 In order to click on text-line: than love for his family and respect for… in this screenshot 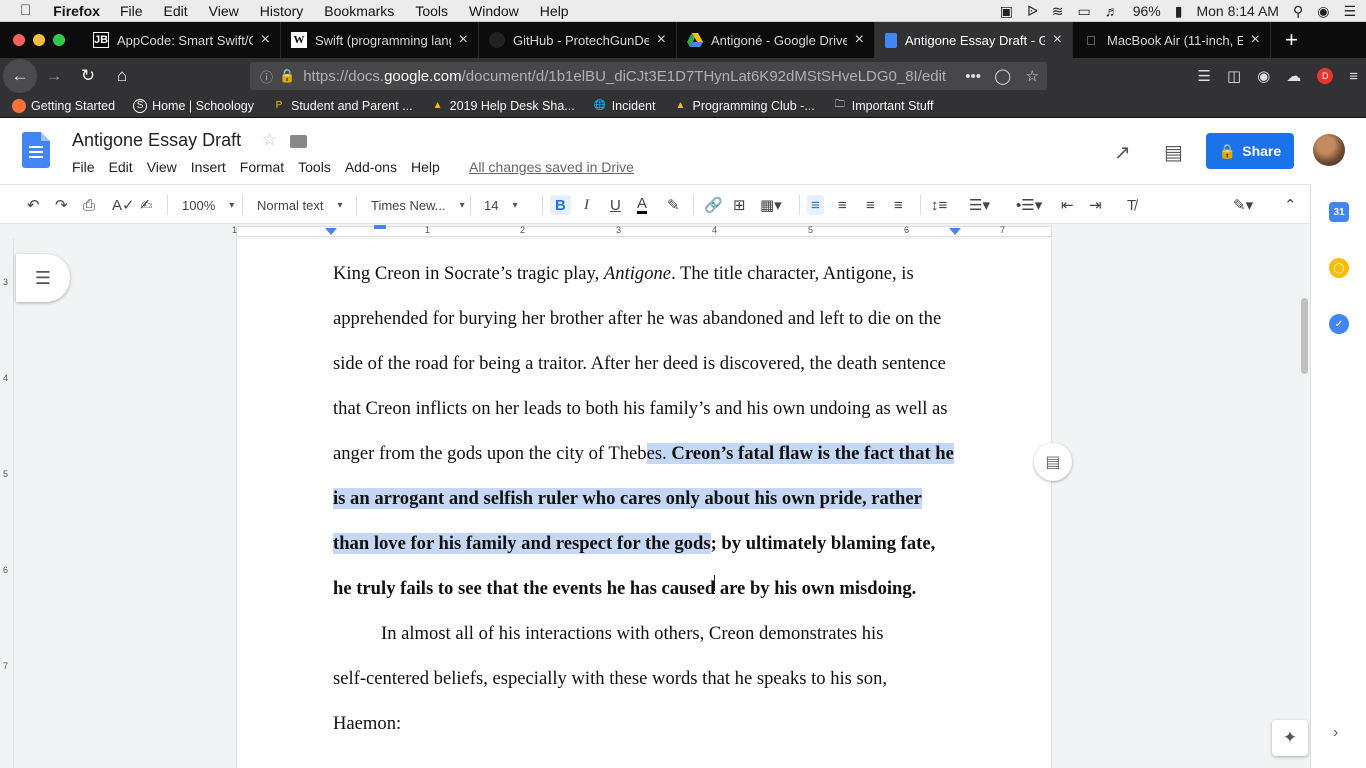, I will do `click(634, 544)`.